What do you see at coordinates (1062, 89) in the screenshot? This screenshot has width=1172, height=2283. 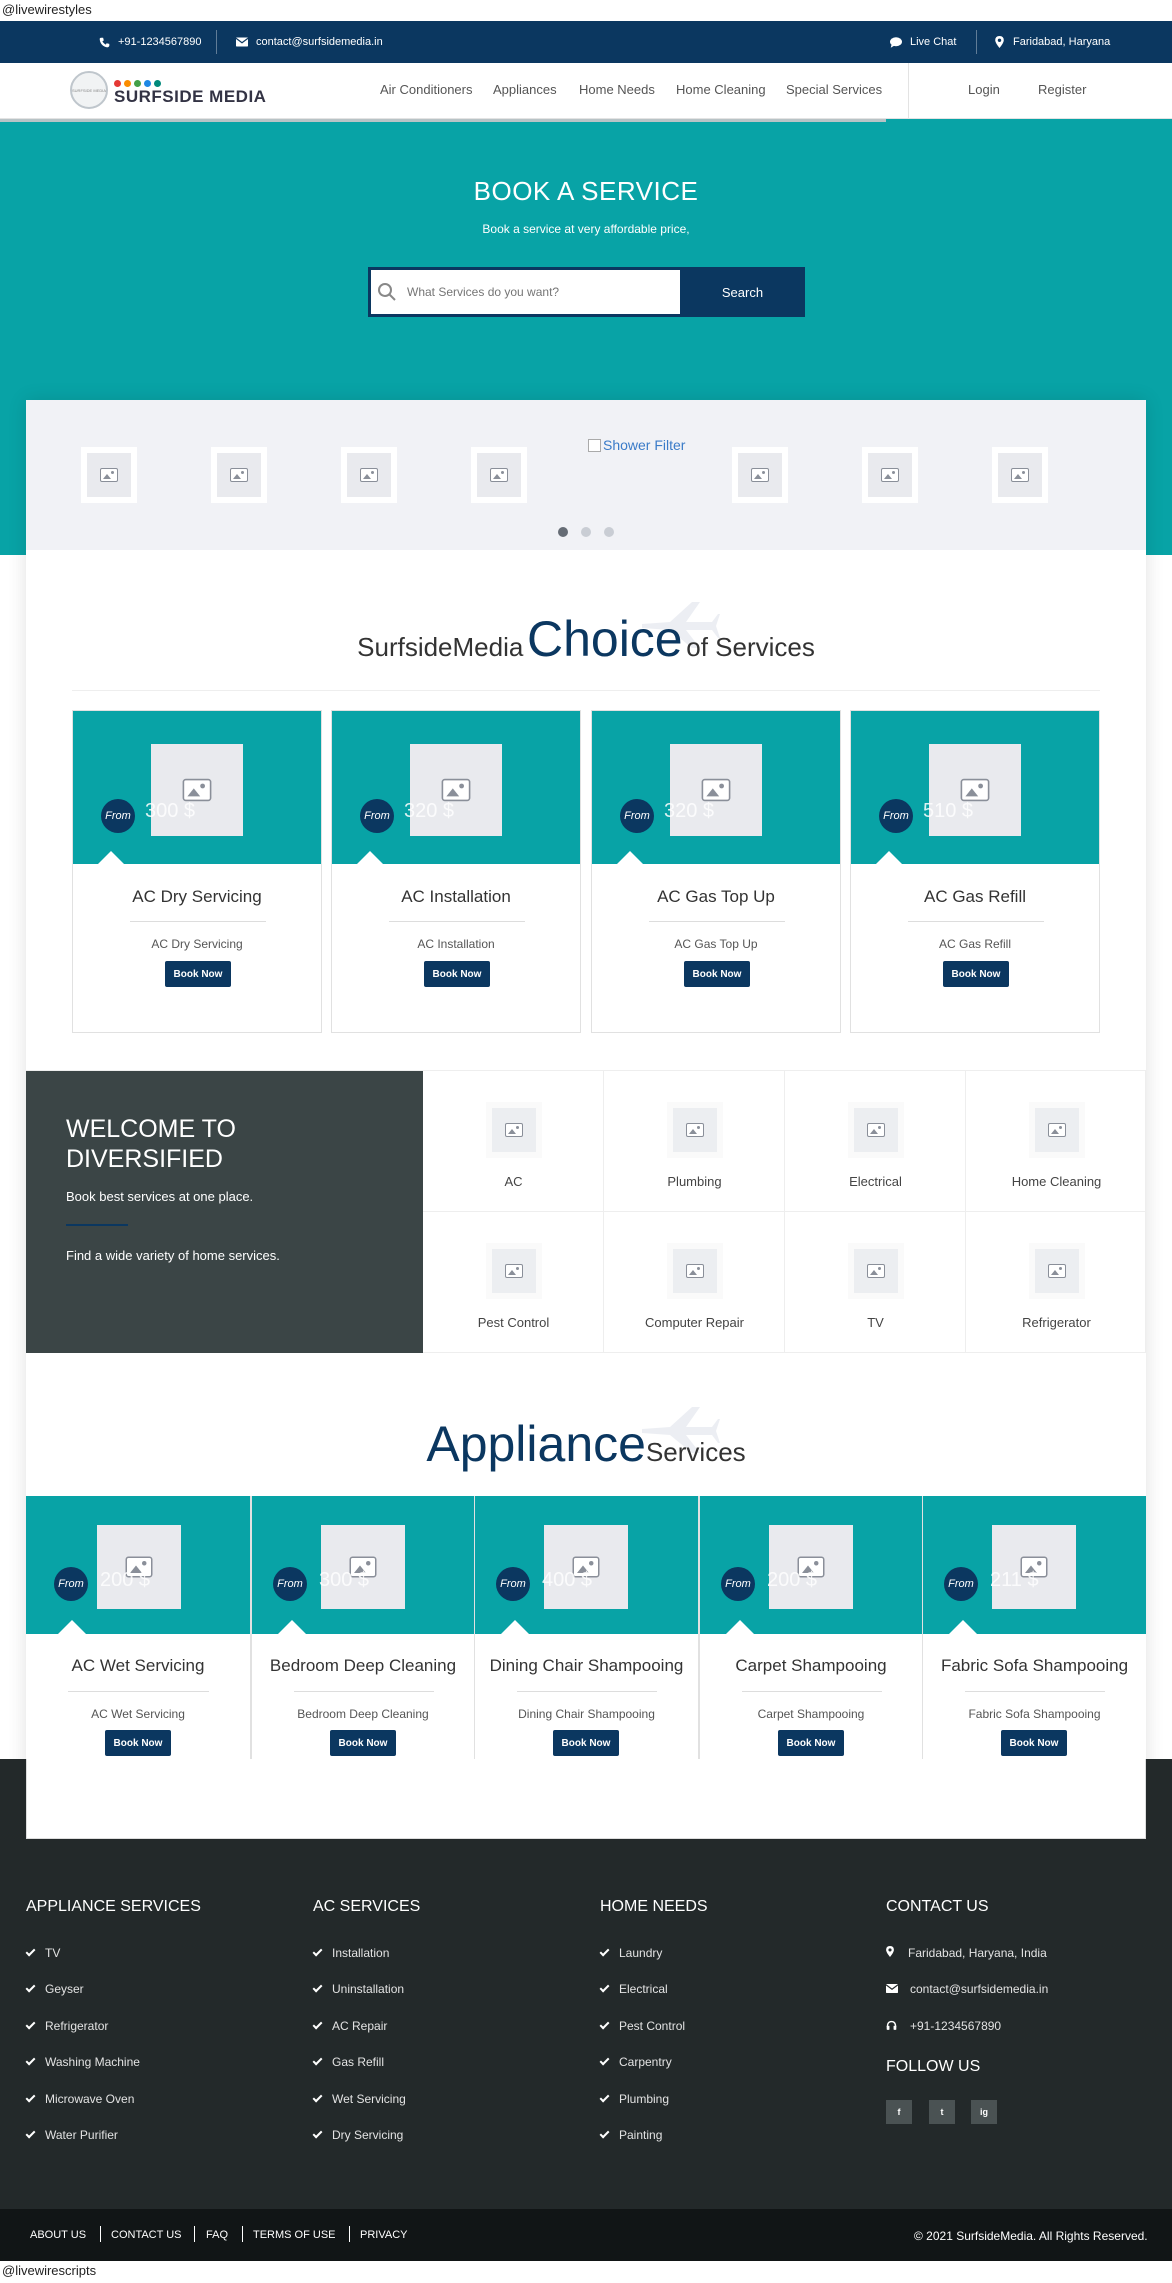 I see `register-link: Register` at bounding box center [1062, 89].